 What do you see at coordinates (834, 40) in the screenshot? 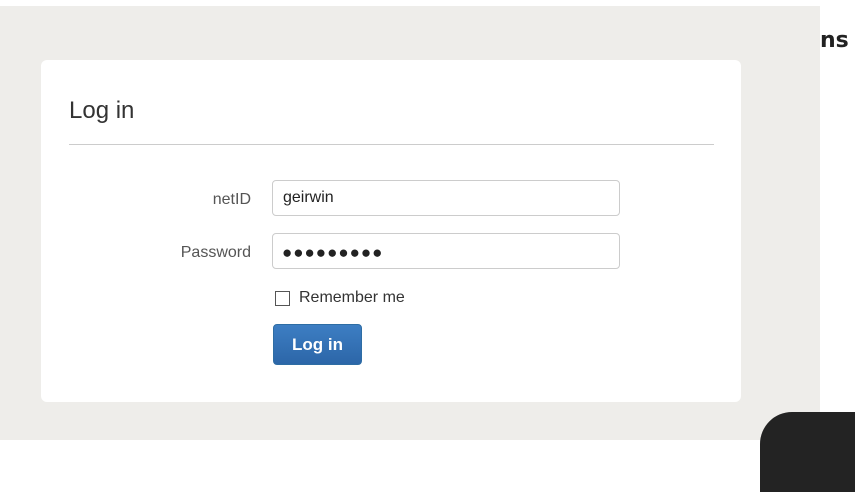
I see `background-heading-fragment: ns` at bounding box center [834, 40].